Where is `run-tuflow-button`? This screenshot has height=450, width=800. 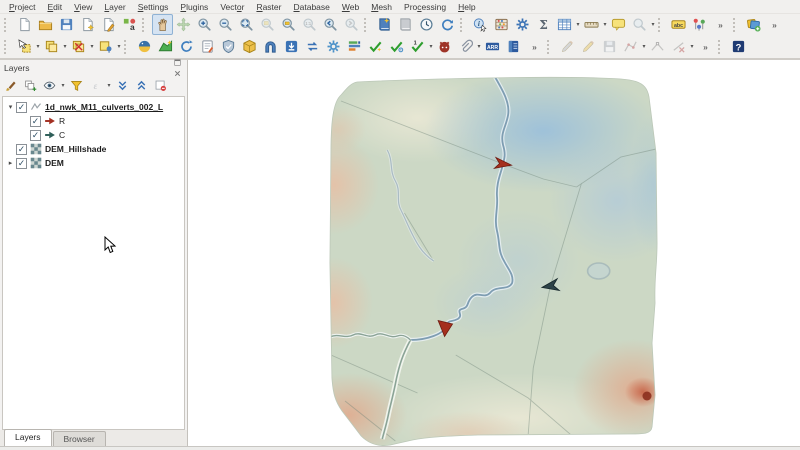
run-tuflow-button is located at coordinates (333, 46).